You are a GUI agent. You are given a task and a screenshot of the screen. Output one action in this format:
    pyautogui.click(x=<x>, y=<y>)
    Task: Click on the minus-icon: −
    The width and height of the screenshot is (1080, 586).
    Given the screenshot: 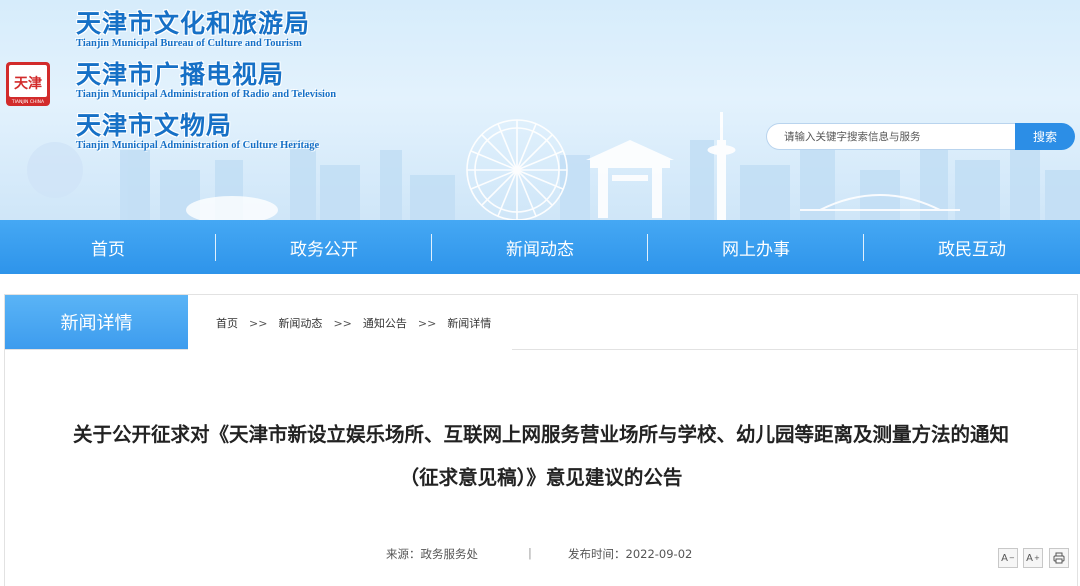 What is the action you would take?
    pyautogui.click(x=1011, y=558)
    